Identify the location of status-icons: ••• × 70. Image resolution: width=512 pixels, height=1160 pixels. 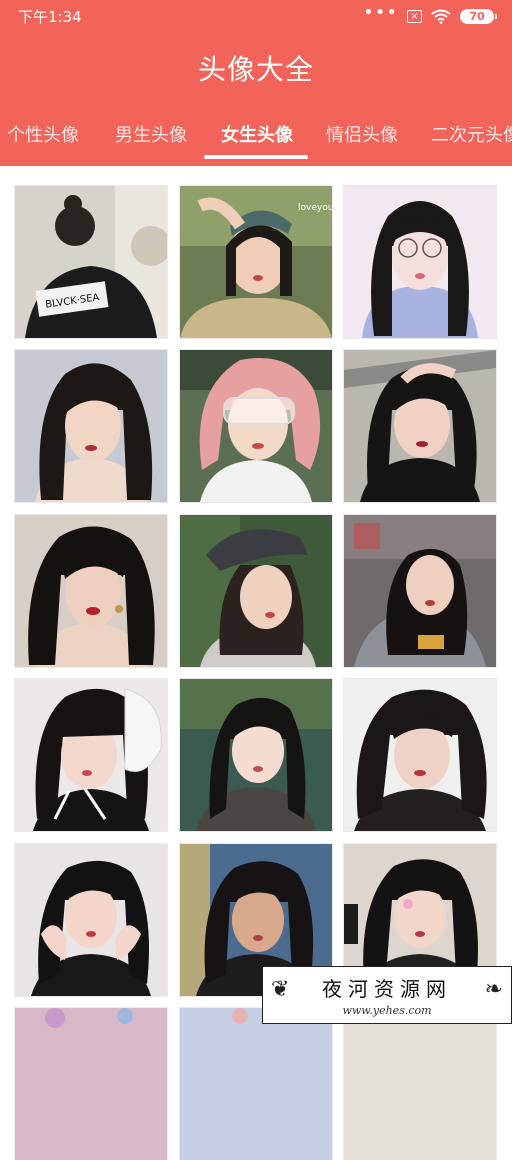
(430, 13).